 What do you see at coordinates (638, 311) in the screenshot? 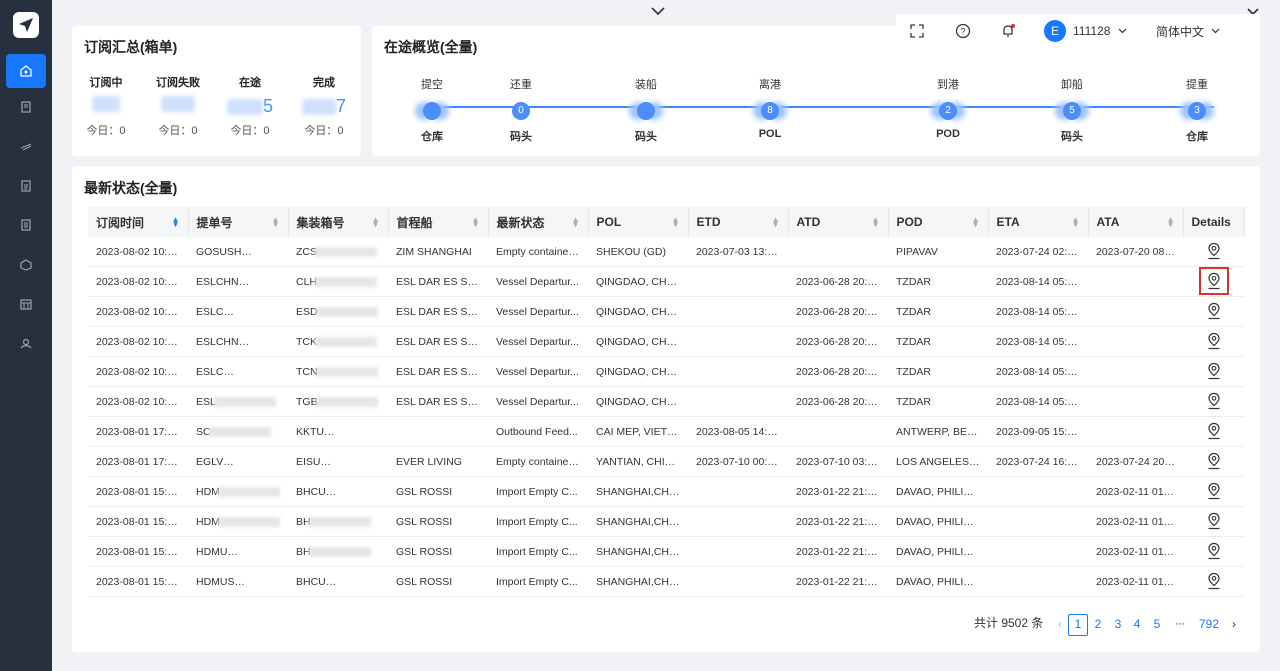
I see `table-cell: QINGDAO, CHINA` at bounding box center [638, 311].